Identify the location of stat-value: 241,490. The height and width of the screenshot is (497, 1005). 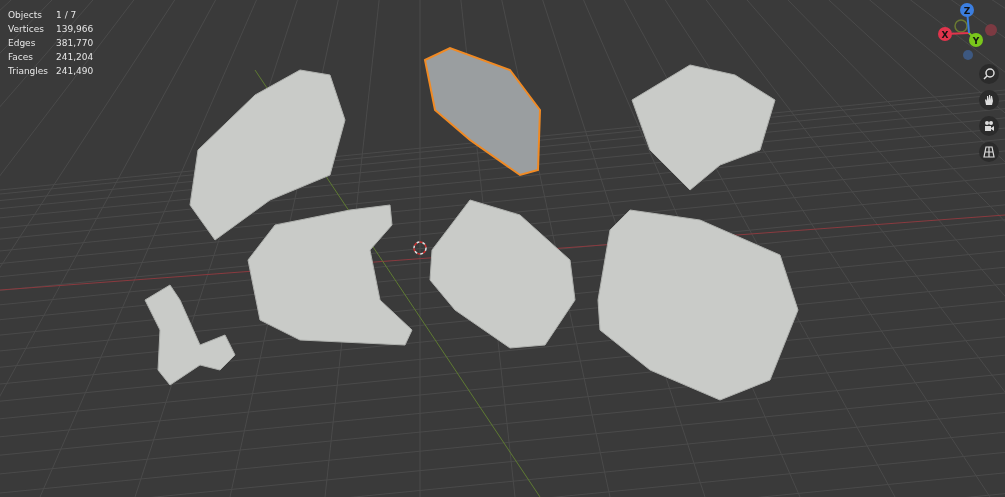
(75, 71).